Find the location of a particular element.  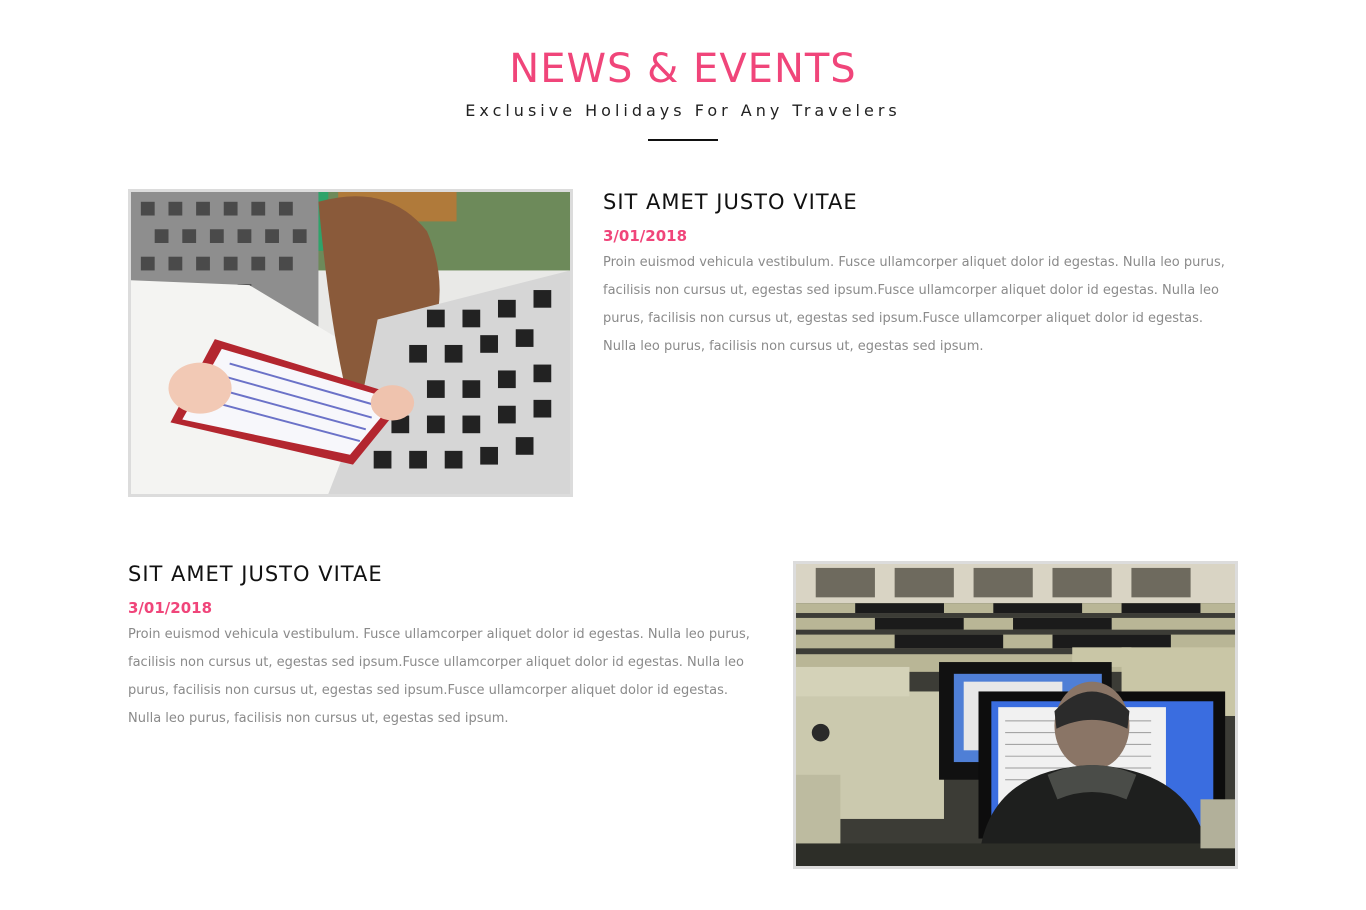

student-writing-photo is located at coordinates (350, 343).